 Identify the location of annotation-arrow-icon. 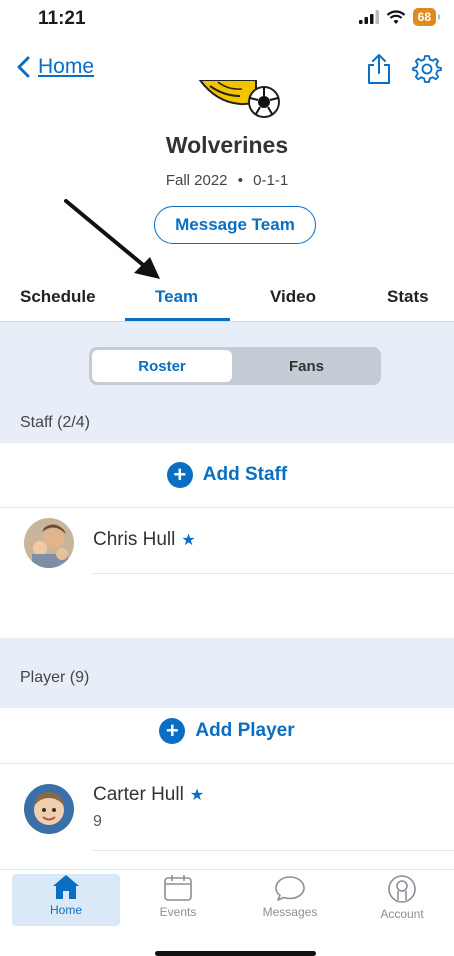
(112, 239).